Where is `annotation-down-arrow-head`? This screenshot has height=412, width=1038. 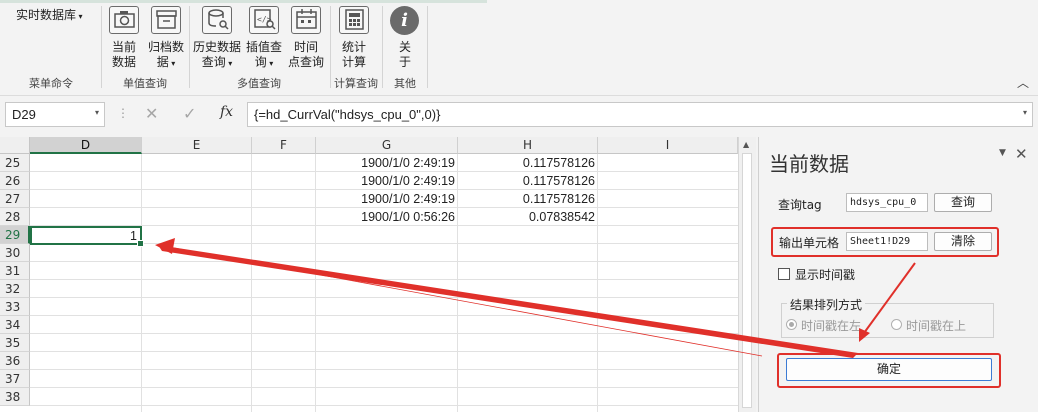 annotation-down-arrow-head is located at coordinates (864, 335).